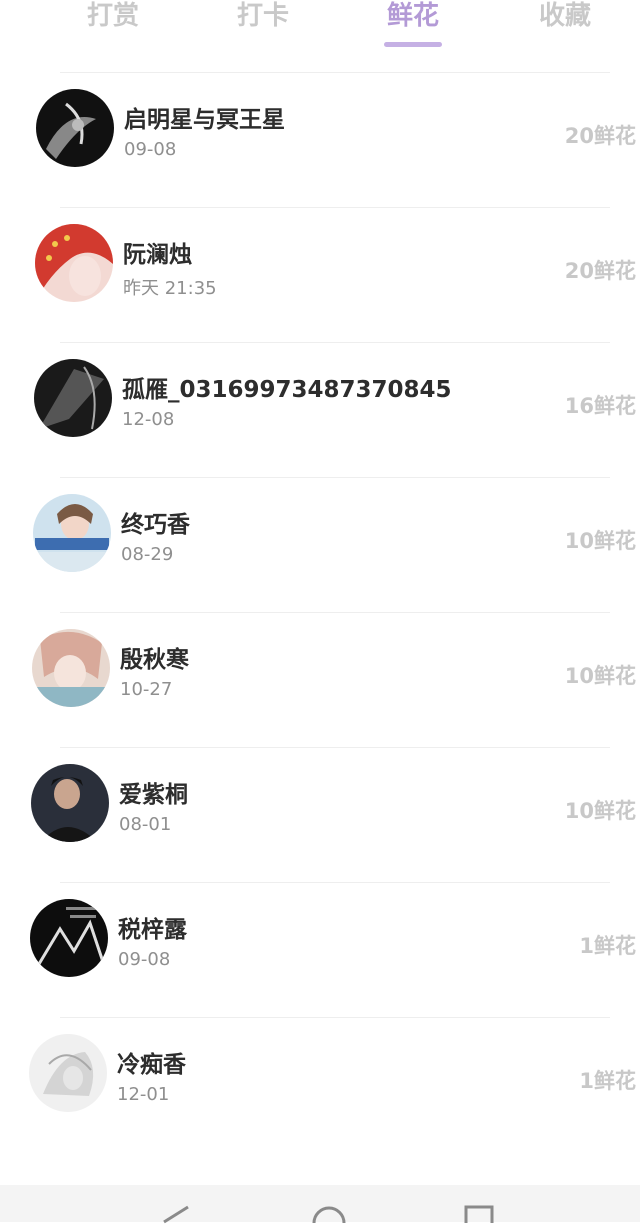 This screenshot has width=640, height=1229. Describe the element at coordinates (287, 390) in the screenshot. I see `user-name: 孤雁_03169973487370845` at that location.